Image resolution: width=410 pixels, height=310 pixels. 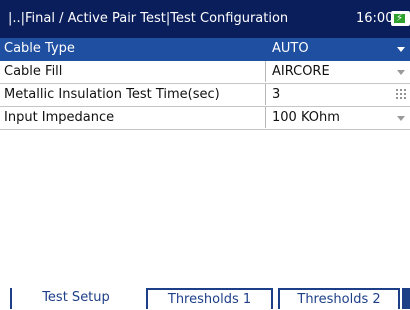 What do you see at coordinates (400, 94) in the screenshot?
I see `keypad-icon` at bounding box center [400, 94].